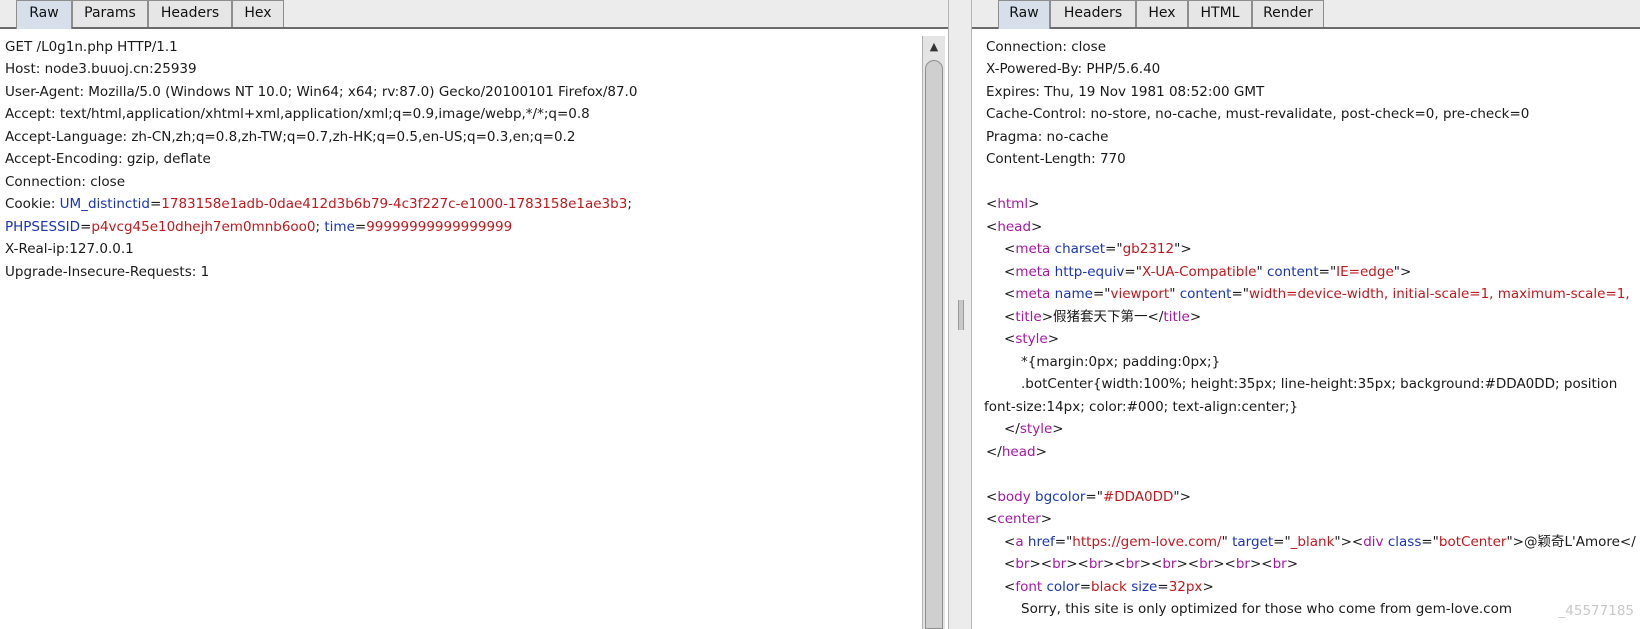 The image size is (1640, 629). I want to click on style-open-tag: <style>, so click(1031, 339).